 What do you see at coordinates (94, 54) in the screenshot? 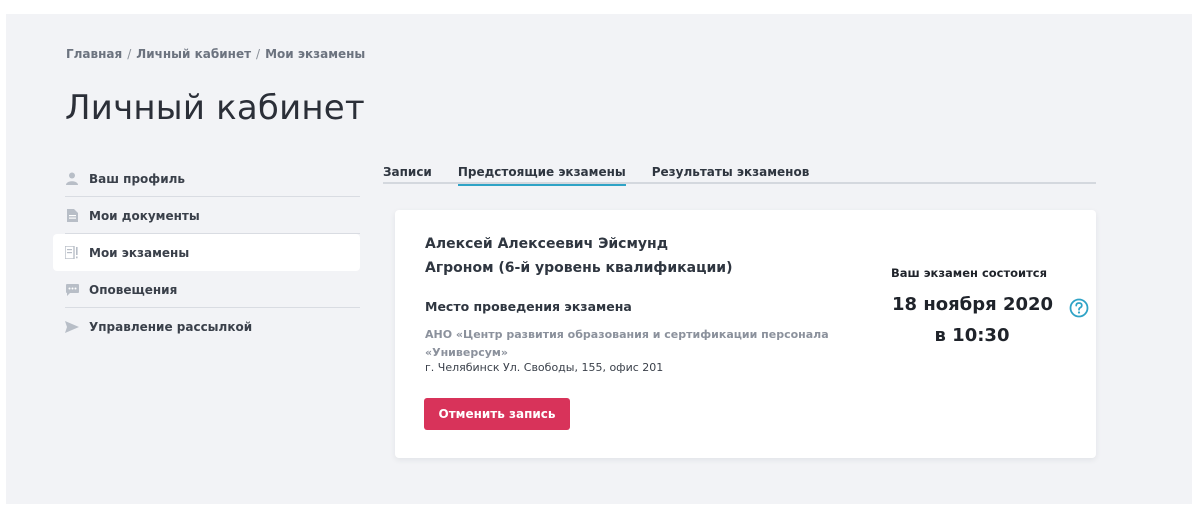
I see `breadcrumb-home: Главная` at bounding box center [94, 54].